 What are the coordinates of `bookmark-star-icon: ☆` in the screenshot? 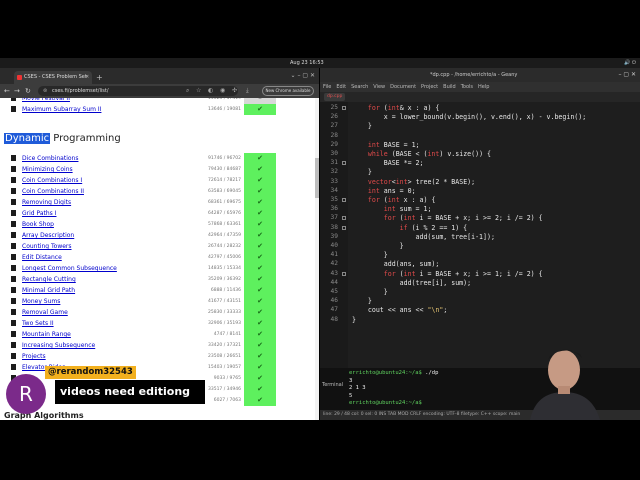 It's located at (198, 91).